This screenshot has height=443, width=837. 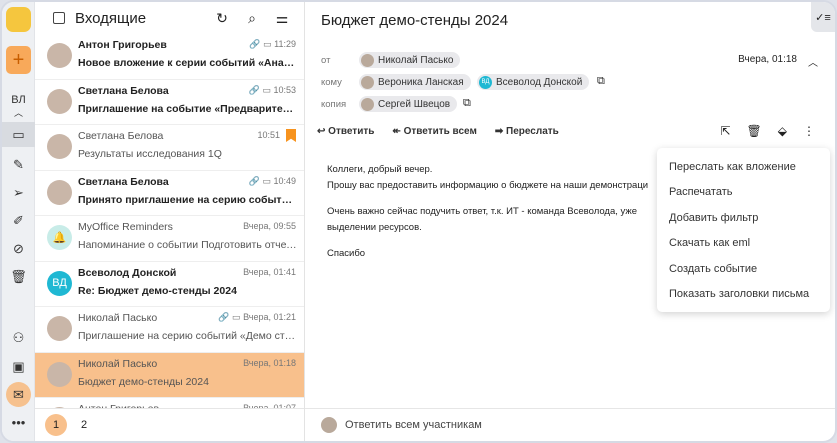 I want to click on to-label: кому, so click(x=331, y=82).